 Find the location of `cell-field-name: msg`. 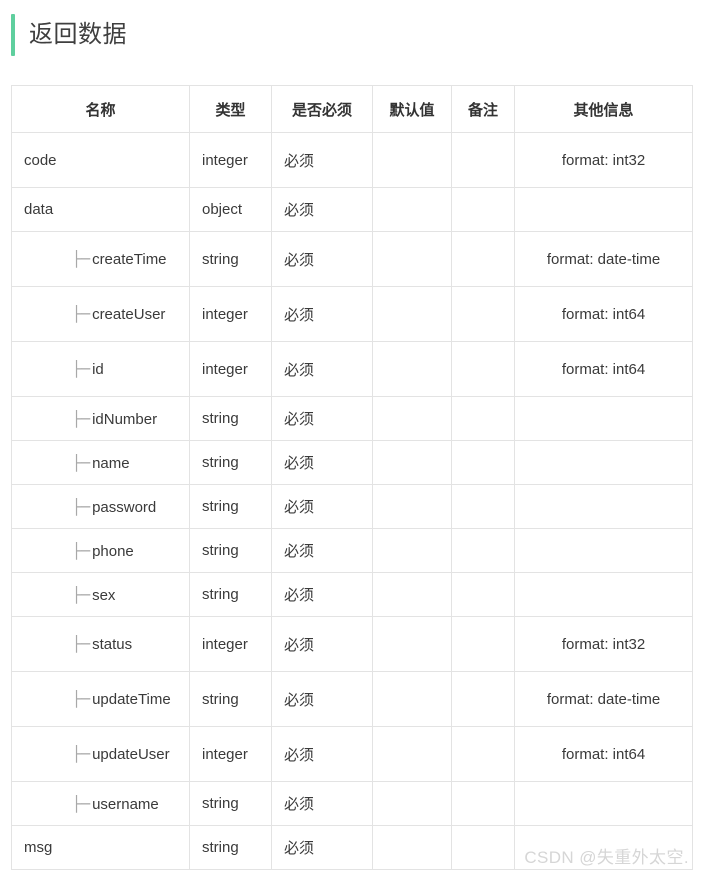

cell-field-name: msg is located at coordinates (100, 847).